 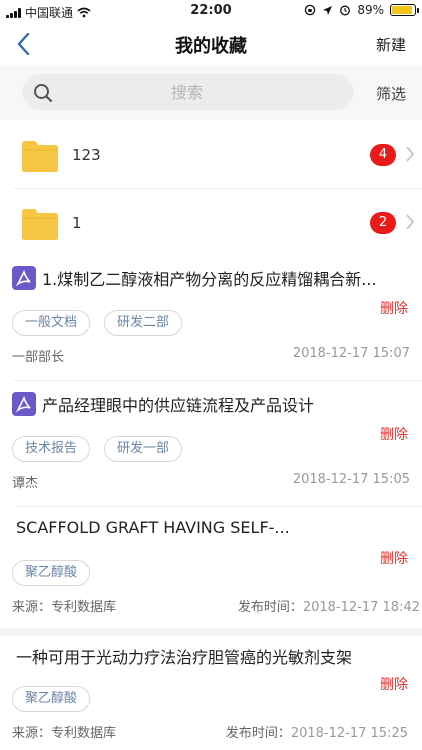 What do you see at coordinates (383, 155) in the screenshot?
I see `folder-count-badge: 4` at bounding box center [383, 155].